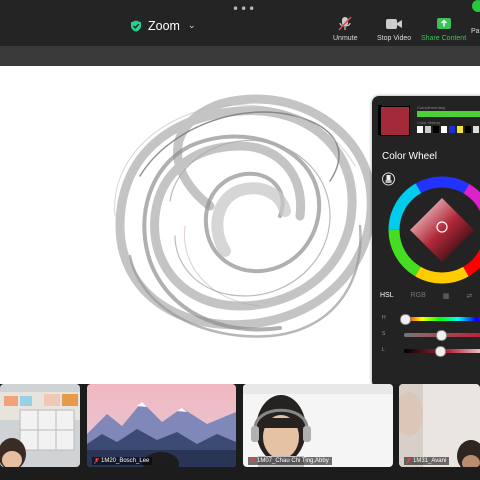  Describe the element at coordinates (345, 38) in the screenshot. I see `unmute-label: Unmute` at that location.